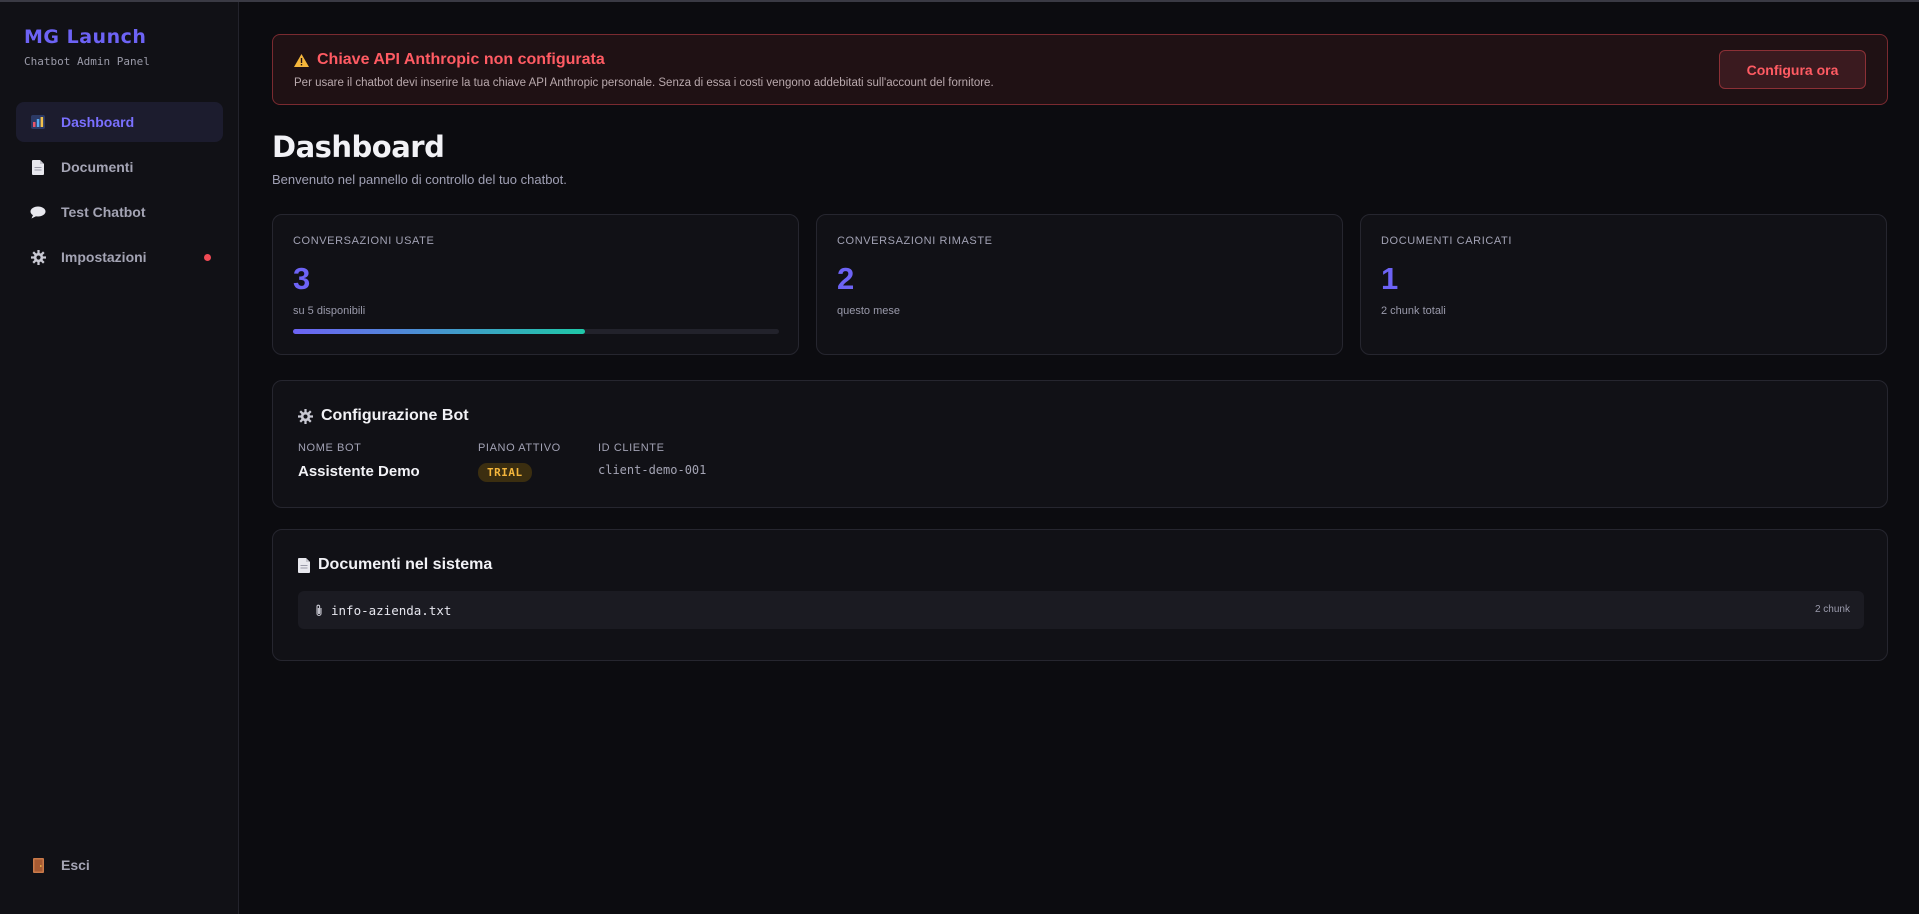 This screenshot has height=914, width=1919. Describe the element at coordinates (519, 462) in the screenshot. I see `plan-field: PIANO ATTIVO TRIAL` at that location.